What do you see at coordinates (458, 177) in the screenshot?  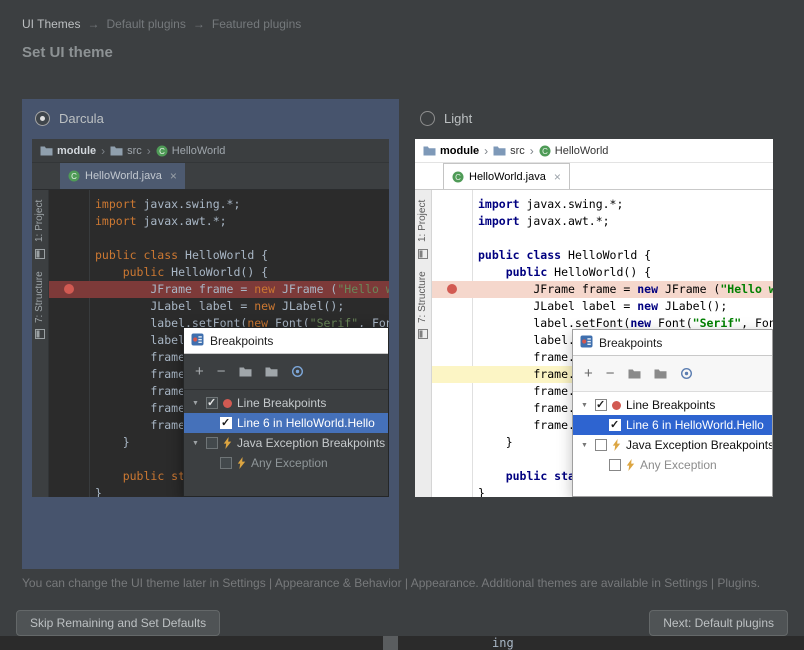 I see `java-class-icon: C` at bounding box center [458, 177].